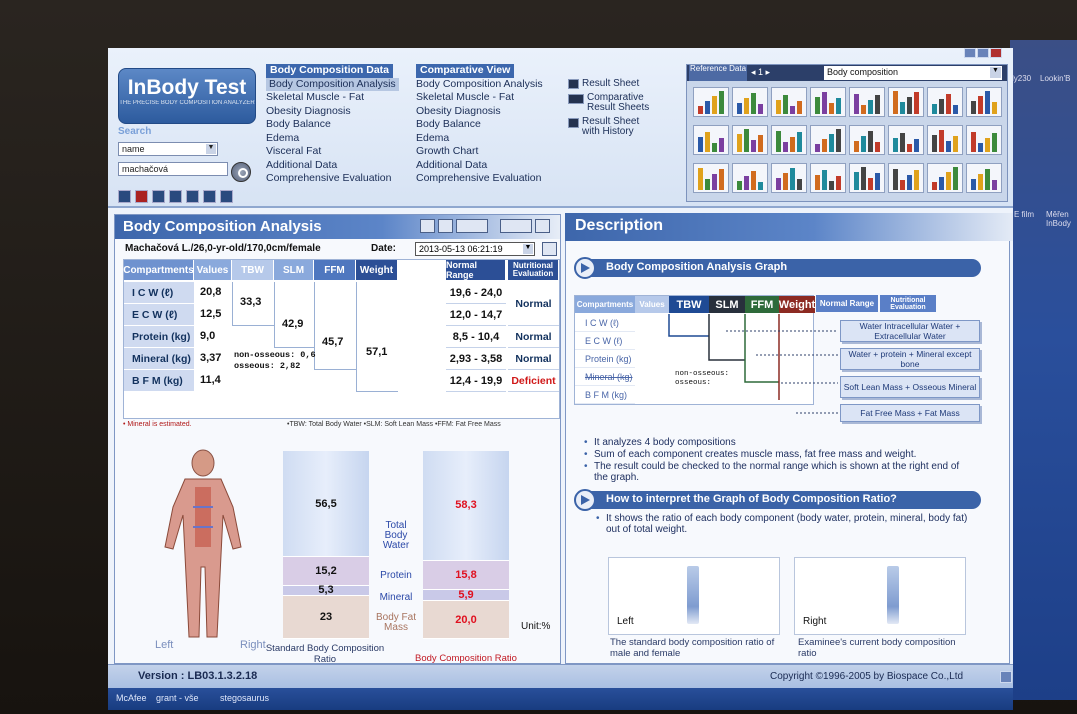  What do you see at coordinates (611, 103) in the screenshot?
I see `comparative-result-button: Comparative Result Sheets` at bounding box center [611, 103].